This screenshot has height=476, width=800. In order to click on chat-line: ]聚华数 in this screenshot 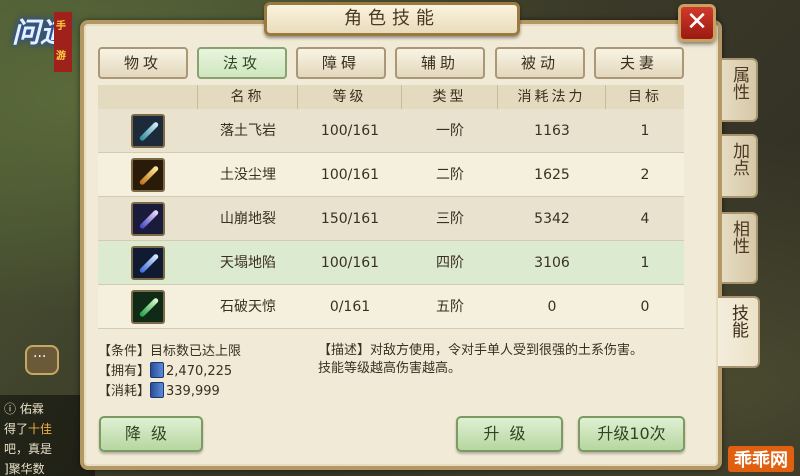, I will do `click(24, 469)`.